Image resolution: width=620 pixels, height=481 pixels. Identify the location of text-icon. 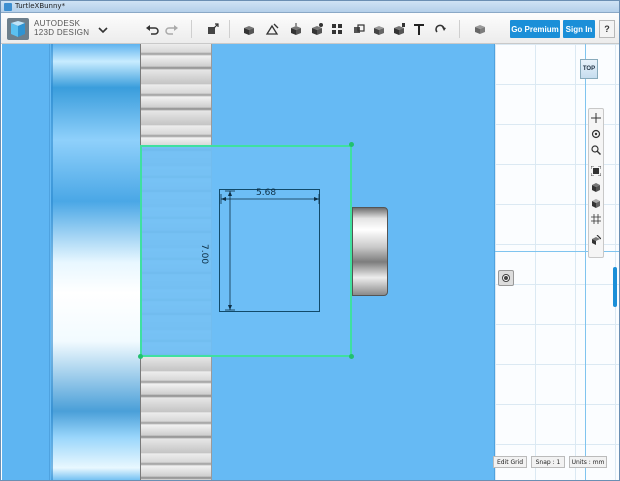
(419, 29).